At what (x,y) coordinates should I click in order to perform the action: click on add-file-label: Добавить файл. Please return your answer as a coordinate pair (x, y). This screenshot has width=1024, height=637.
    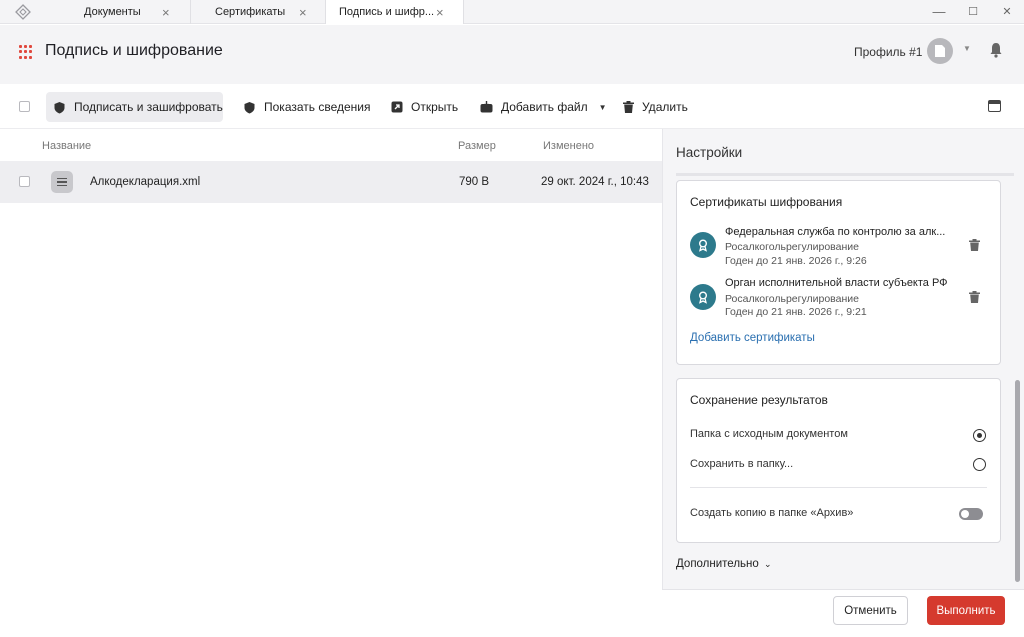
    Looking at the image, I should click on (544, 107).